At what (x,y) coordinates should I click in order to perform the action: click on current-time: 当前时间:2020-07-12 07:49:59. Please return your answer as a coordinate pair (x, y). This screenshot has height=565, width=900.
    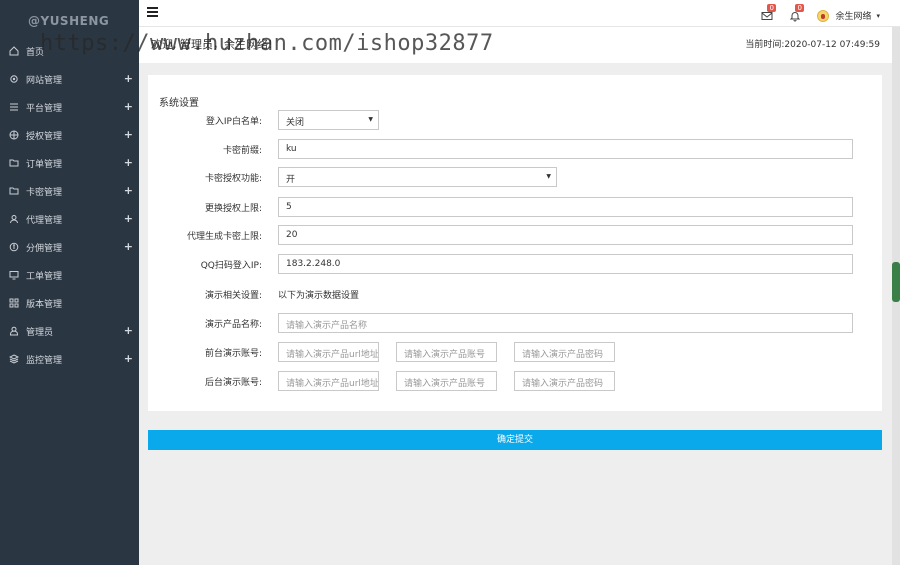
    Looking at the image, I should click on (812, 43).